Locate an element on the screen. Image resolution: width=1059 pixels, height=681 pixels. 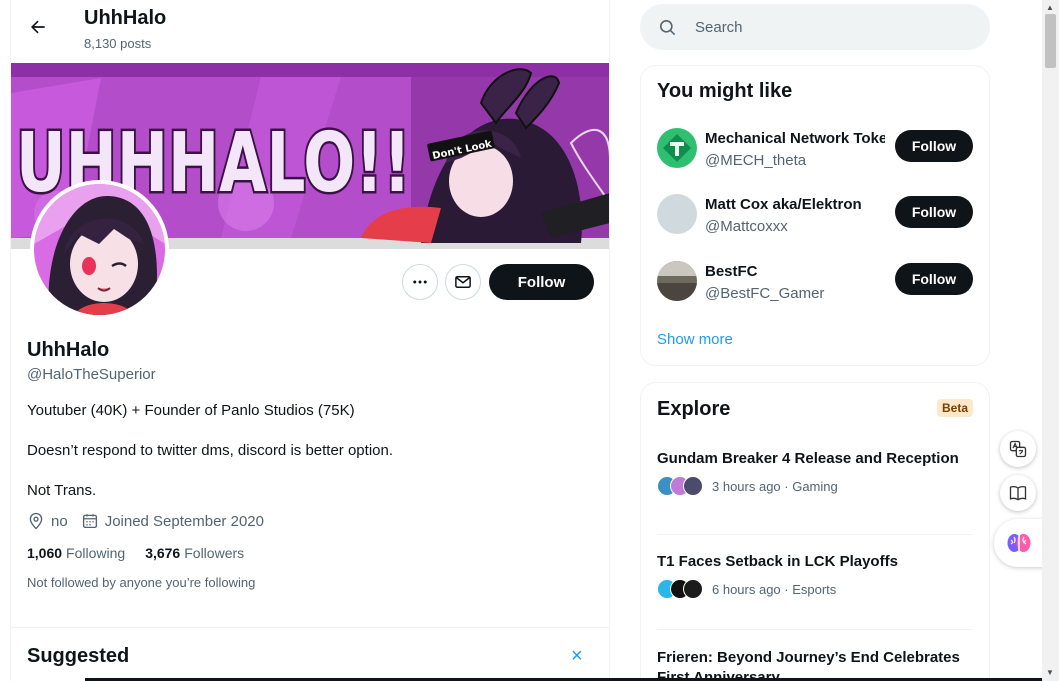
profile-meta: no Joined September 2020 is located at coordinates (152, 521).